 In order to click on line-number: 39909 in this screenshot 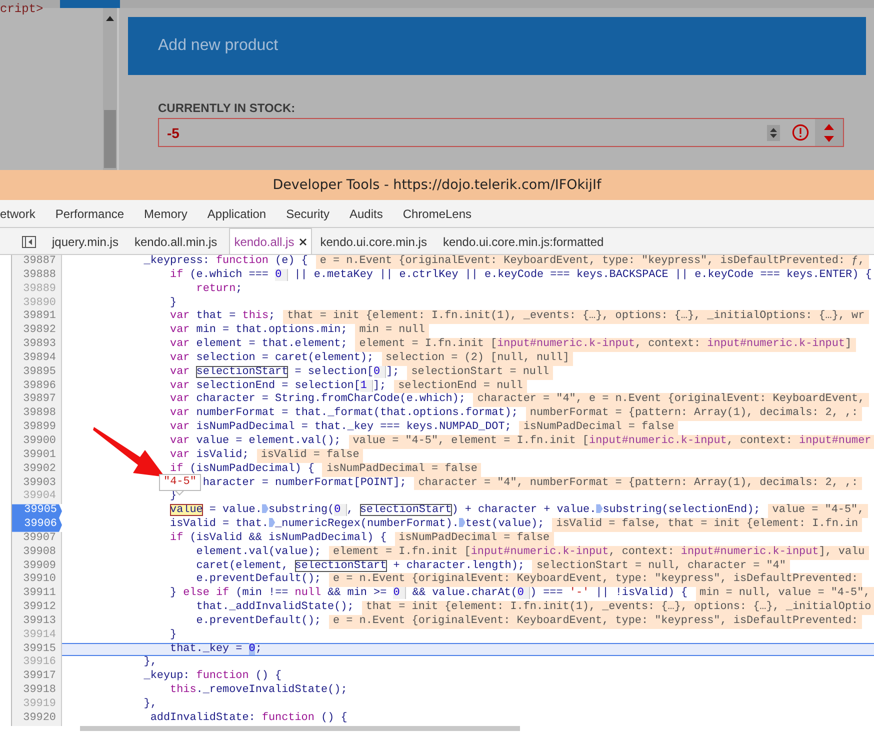, I will do `click(37, 567)`.